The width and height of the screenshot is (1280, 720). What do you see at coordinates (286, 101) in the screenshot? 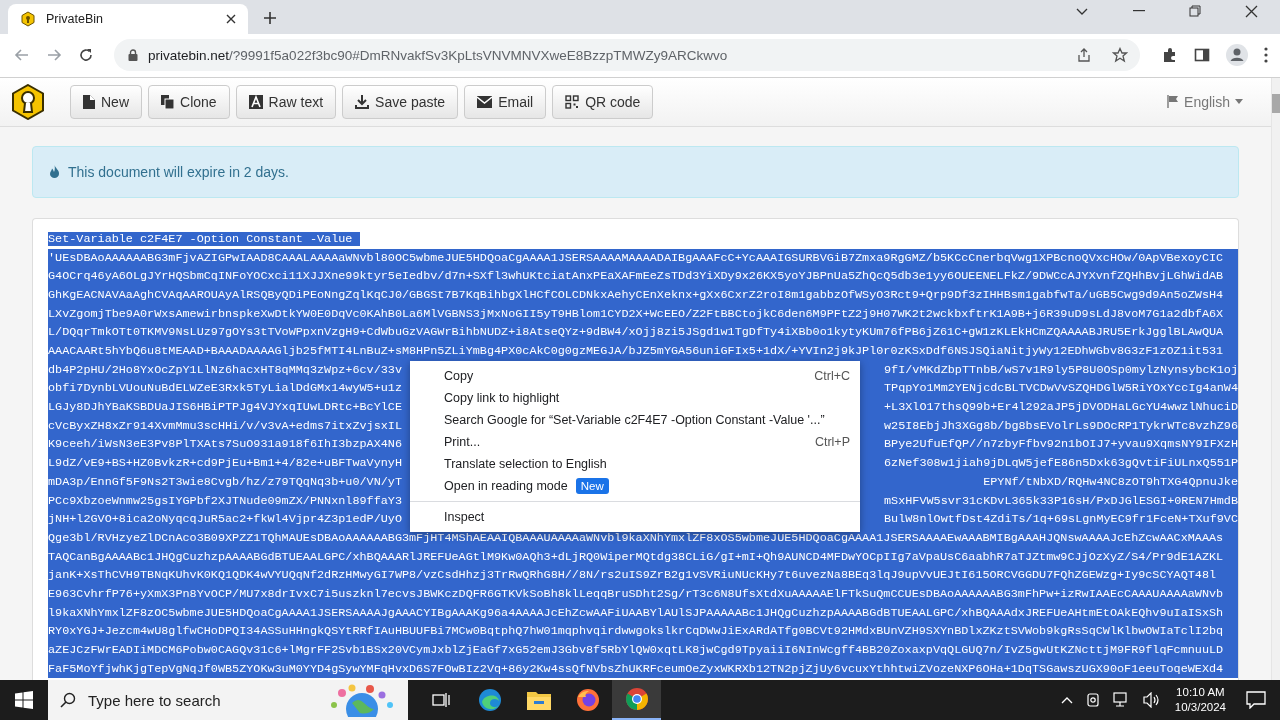
I see `toolbar-button: Raw text` at bounding box center [286, 101].